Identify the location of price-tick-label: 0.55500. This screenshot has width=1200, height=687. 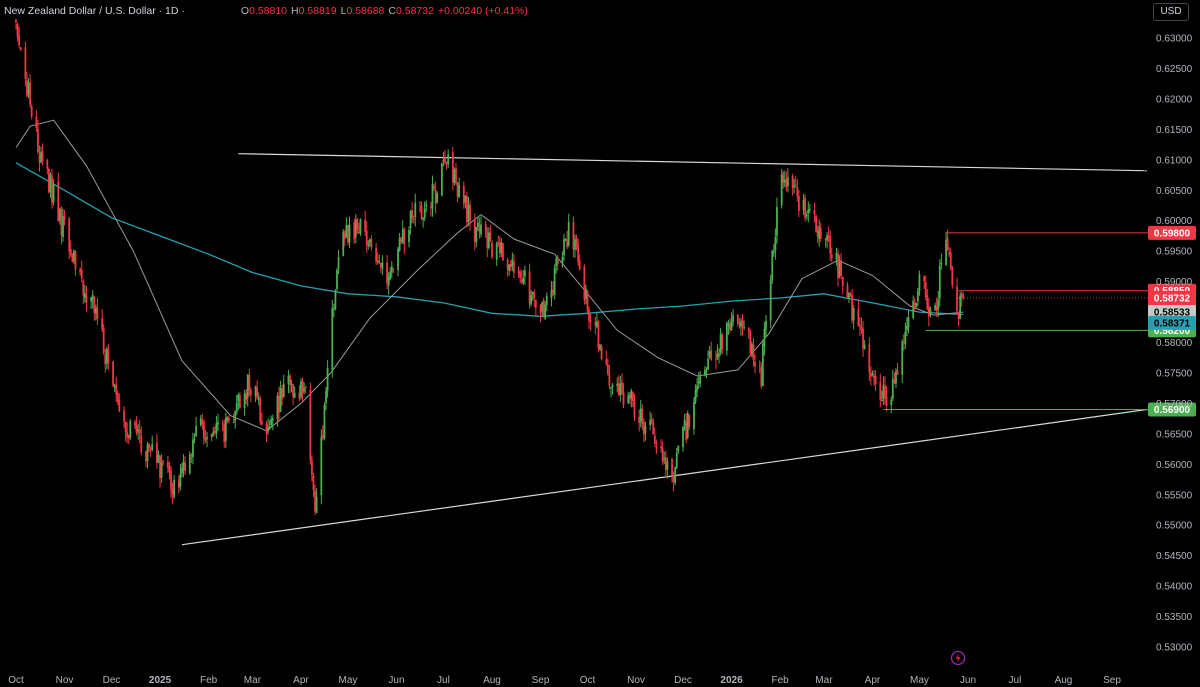
(1174, 495).